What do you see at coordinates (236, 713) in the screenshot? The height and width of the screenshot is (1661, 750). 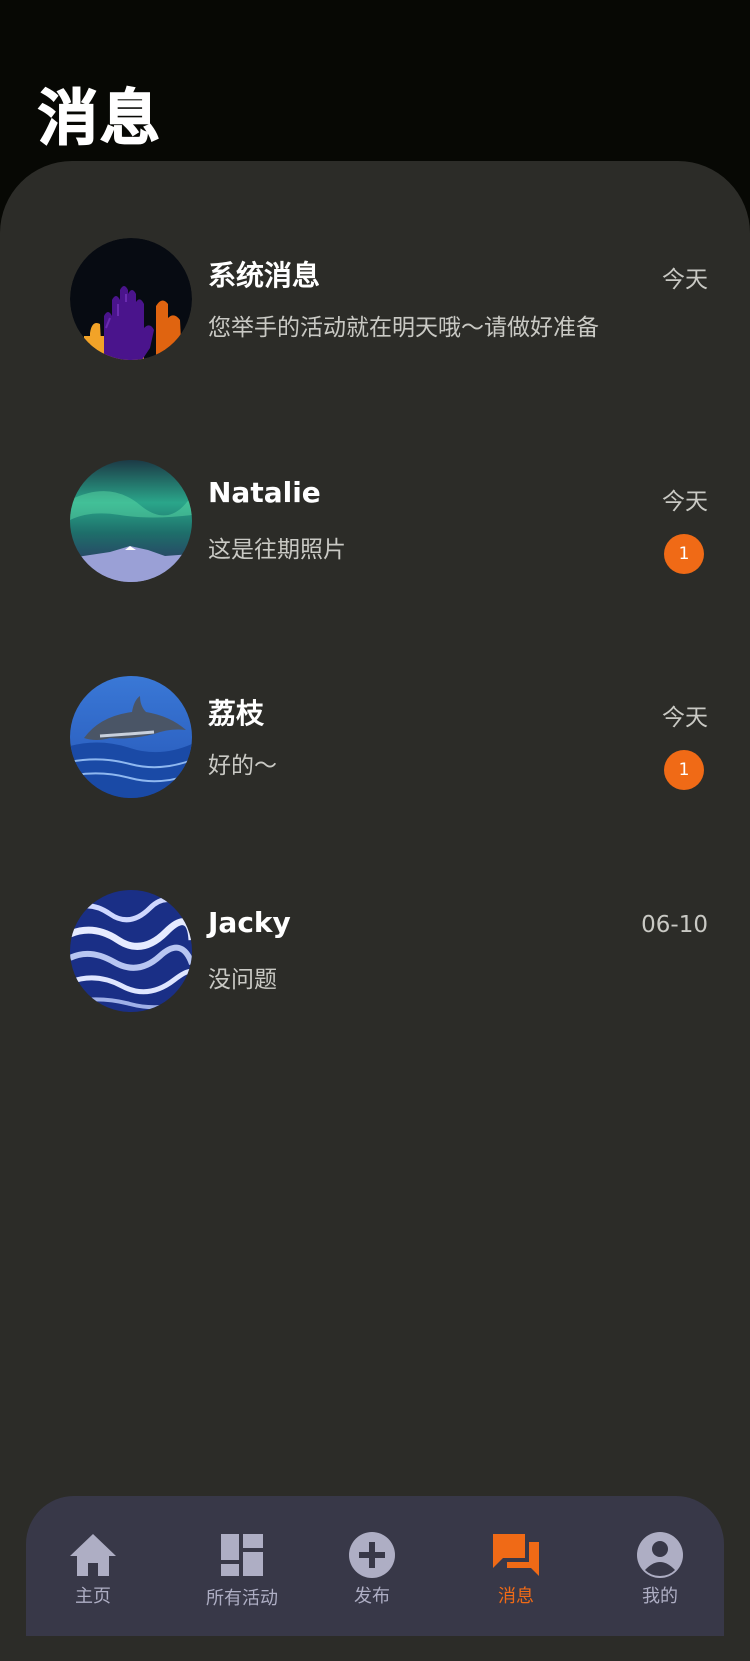 I see `message-sender-name: 荔枝` at bounding box center [236, 713].